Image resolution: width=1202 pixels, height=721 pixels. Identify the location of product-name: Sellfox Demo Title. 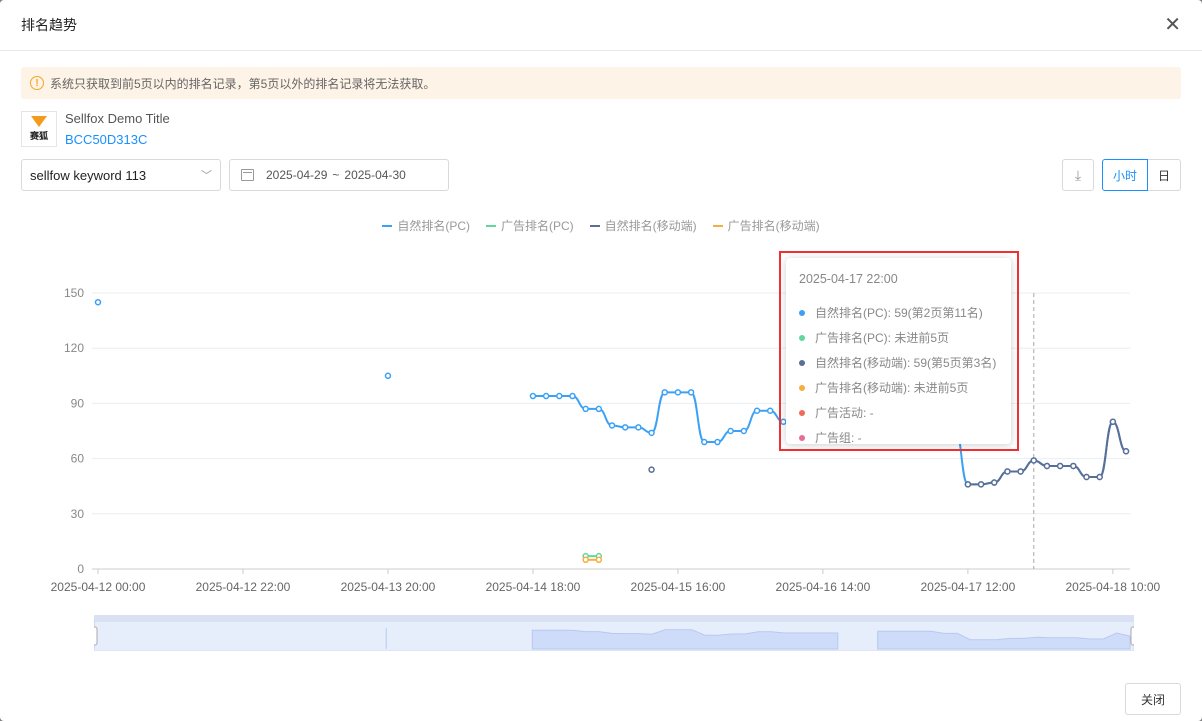
(117, 118).